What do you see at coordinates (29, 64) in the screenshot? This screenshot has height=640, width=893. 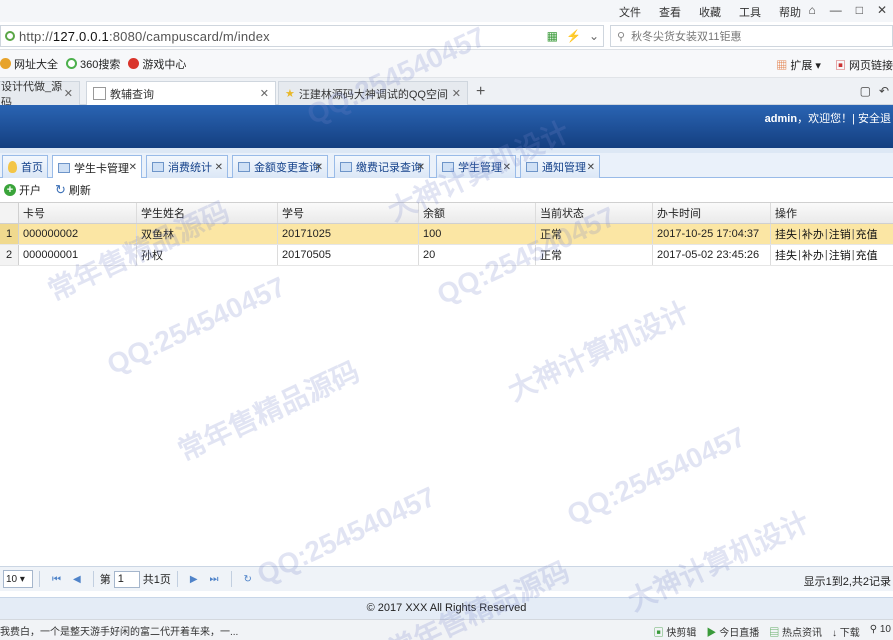 I see `bookmark-site-nav: 网址大全` at bounding box center [29, 64].